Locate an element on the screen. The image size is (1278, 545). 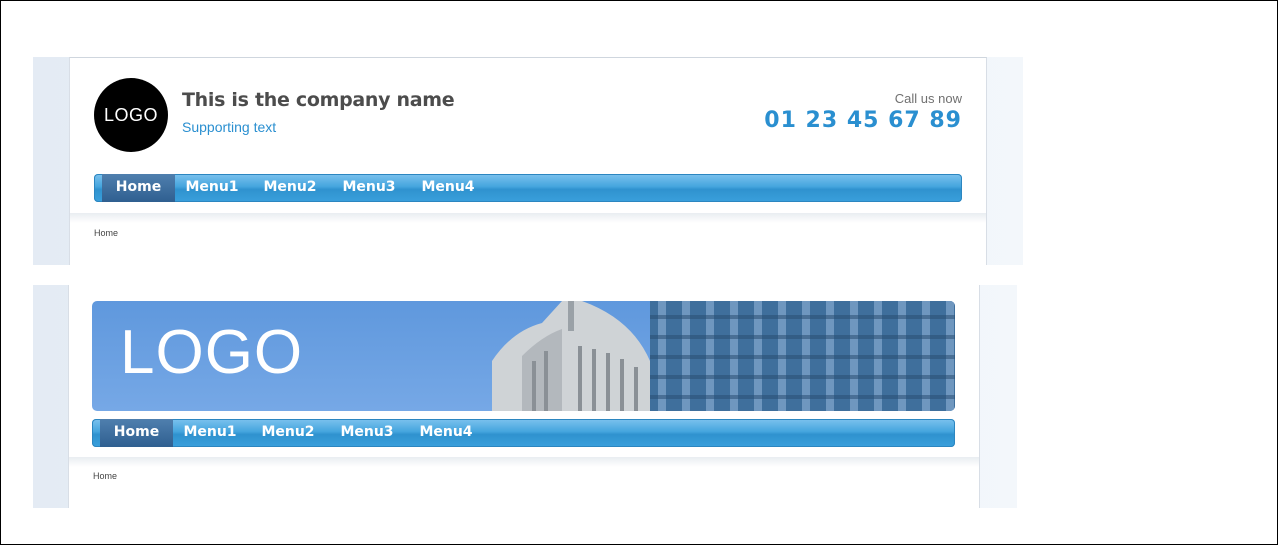
supporting-text: Supporting text is located at coordinates (229, 127).